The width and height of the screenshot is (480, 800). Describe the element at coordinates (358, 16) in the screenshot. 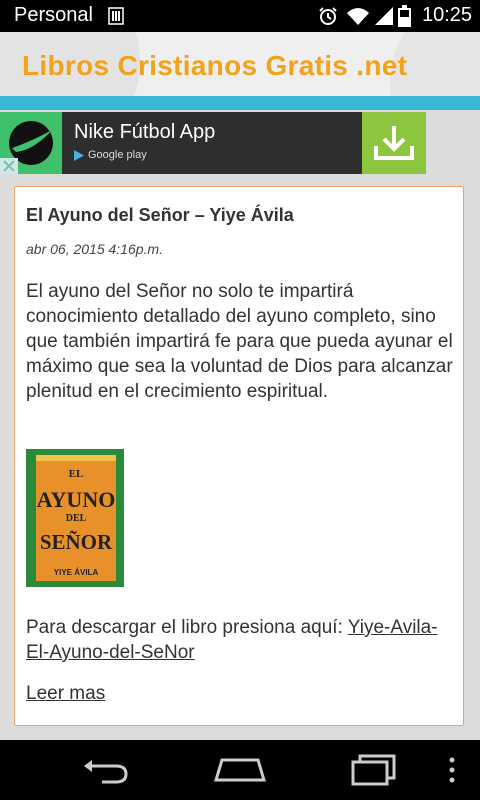

I see `wifi-icon` at that location.